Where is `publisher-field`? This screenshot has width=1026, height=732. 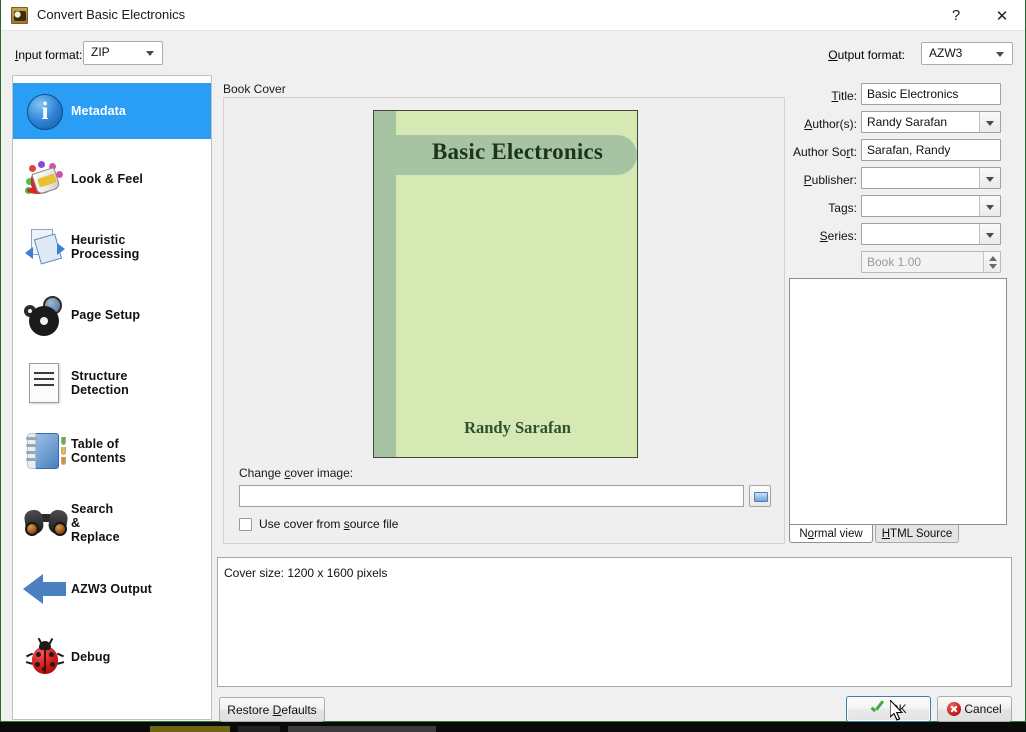
publisher-field is located at coordinates (931, 178).